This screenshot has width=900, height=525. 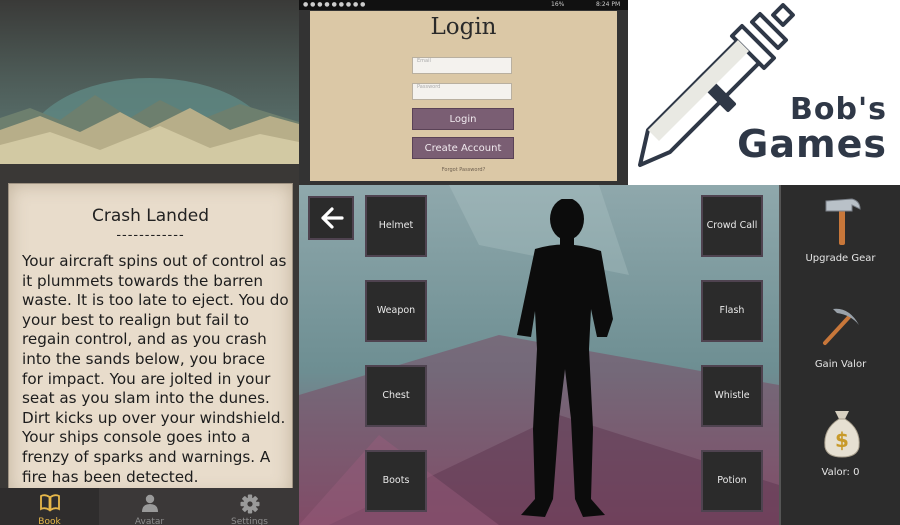 What do you see at coordinates (840, 364) in the screenshot?
I see `gain-valor-label: Gain Valor` at bounding box center [840, 364].